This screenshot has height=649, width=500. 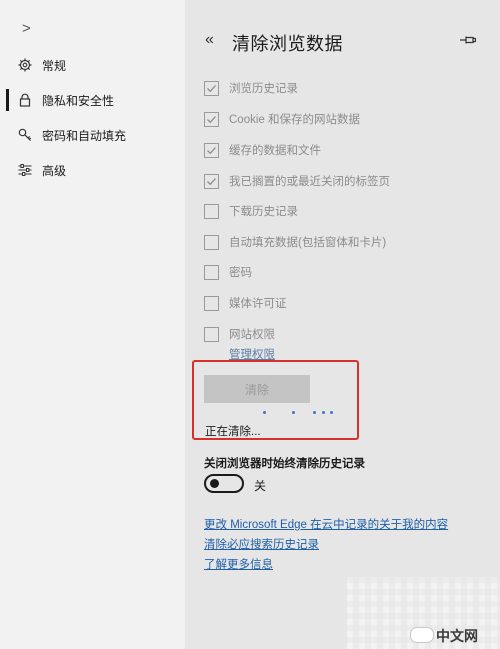 I want to click on option-label: 媒体许可证, so click(x=258, y=304).